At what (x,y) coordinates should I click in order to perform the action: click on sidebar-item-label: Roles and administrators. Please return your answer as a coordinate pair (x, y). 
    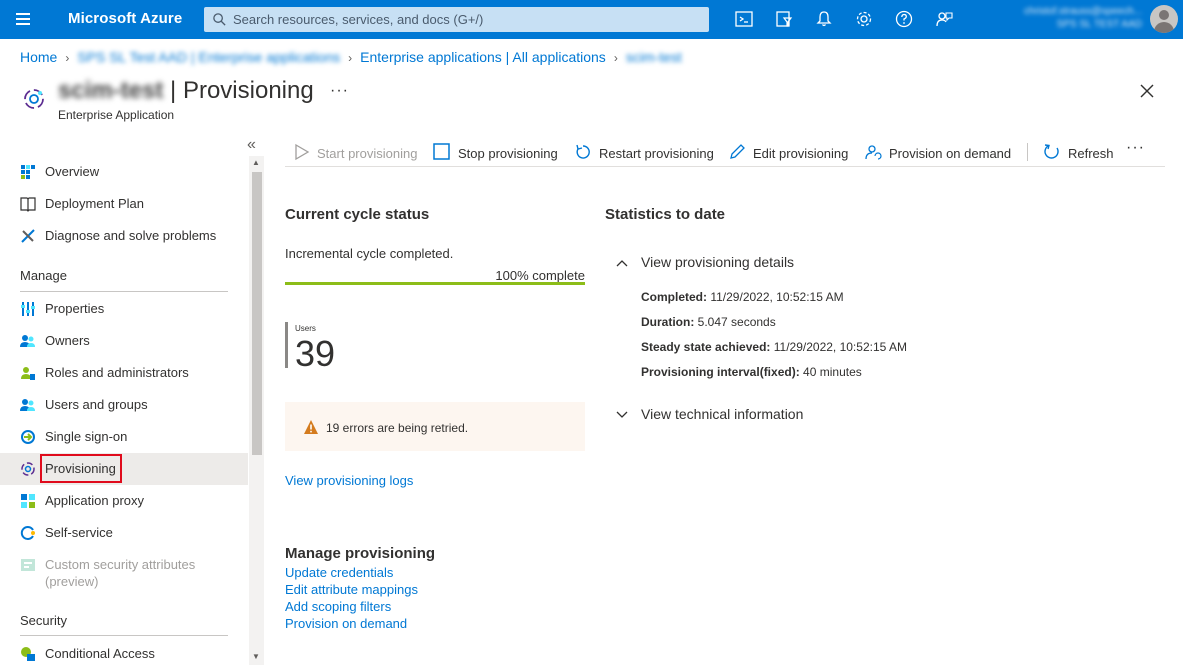
    Looking at the image, I should click on (117, 372).